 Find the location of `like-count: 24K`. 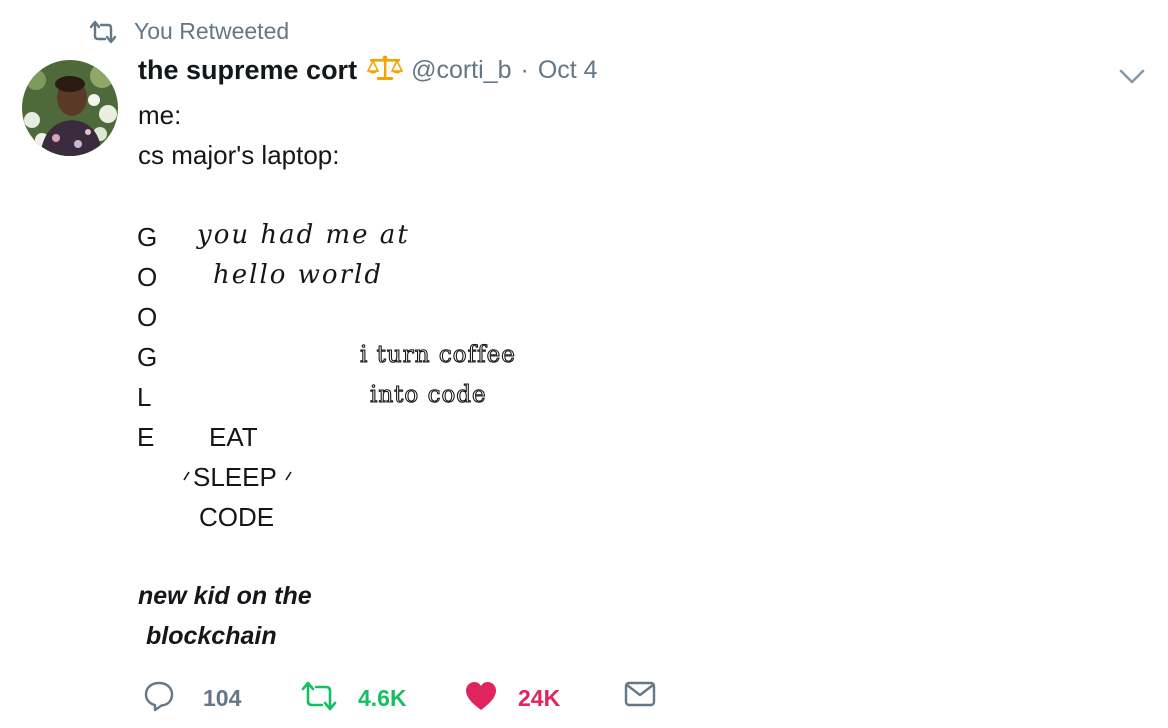

like-count: 24K is located at coordinates (539, 698).